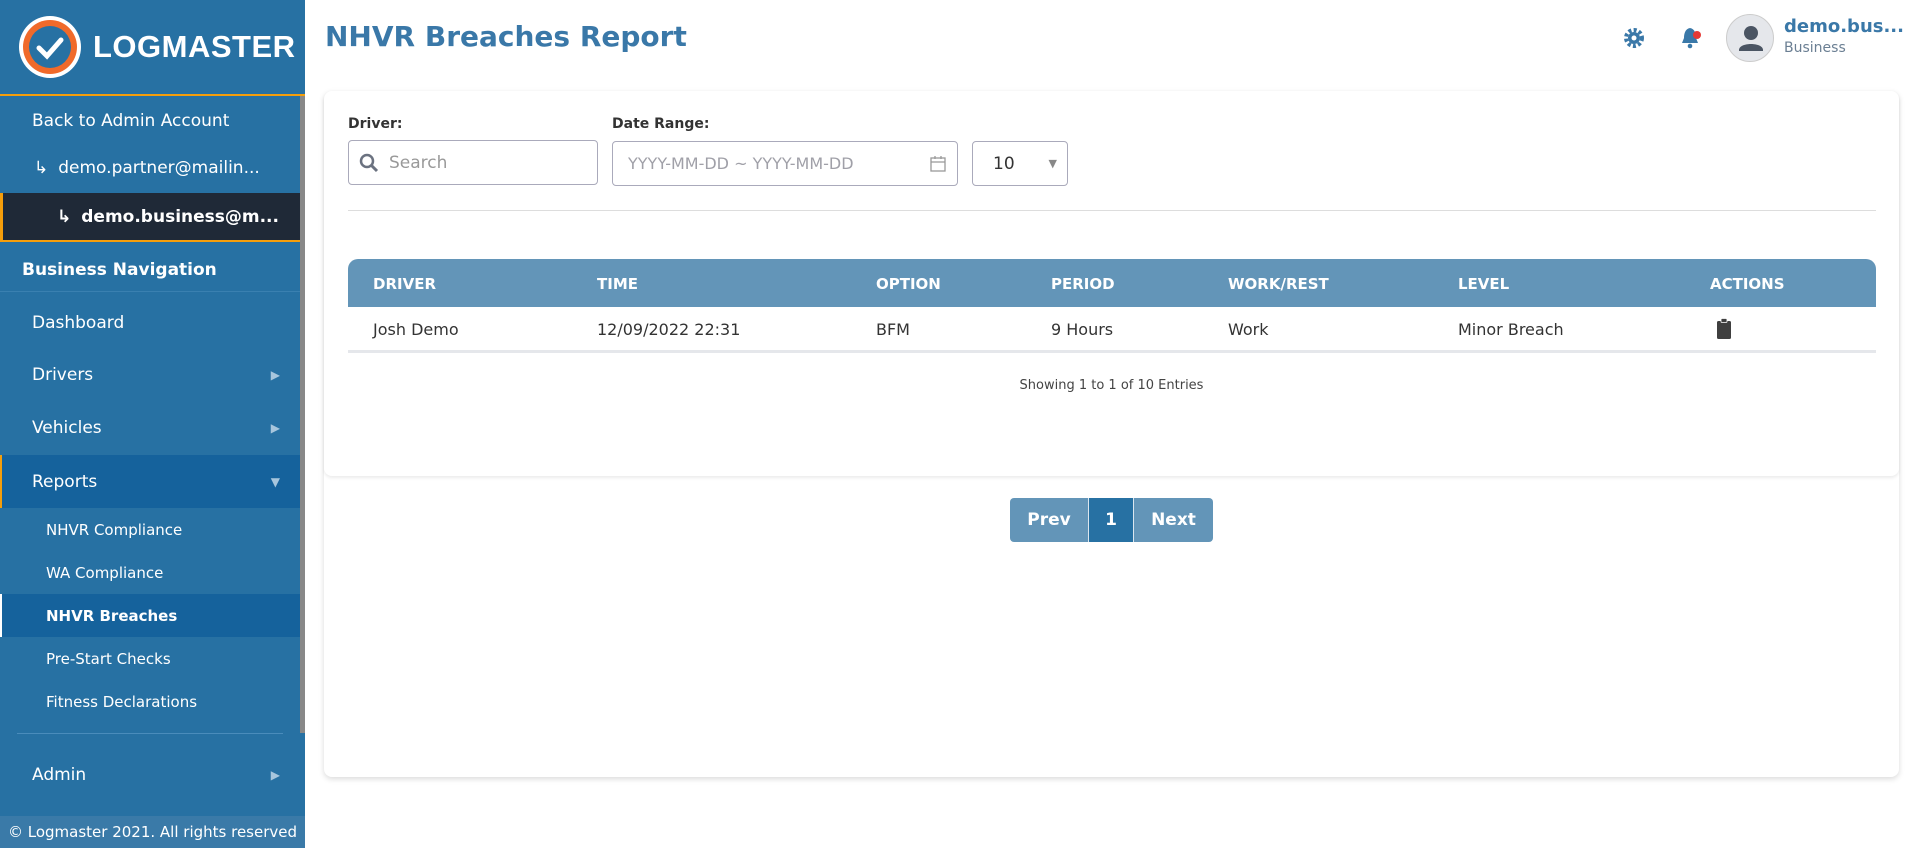 The image size is (1910, 848). Describe the element at coordinates (416, 329) in the screenshot. I see `cell-driver: Josh Demo` at that location.